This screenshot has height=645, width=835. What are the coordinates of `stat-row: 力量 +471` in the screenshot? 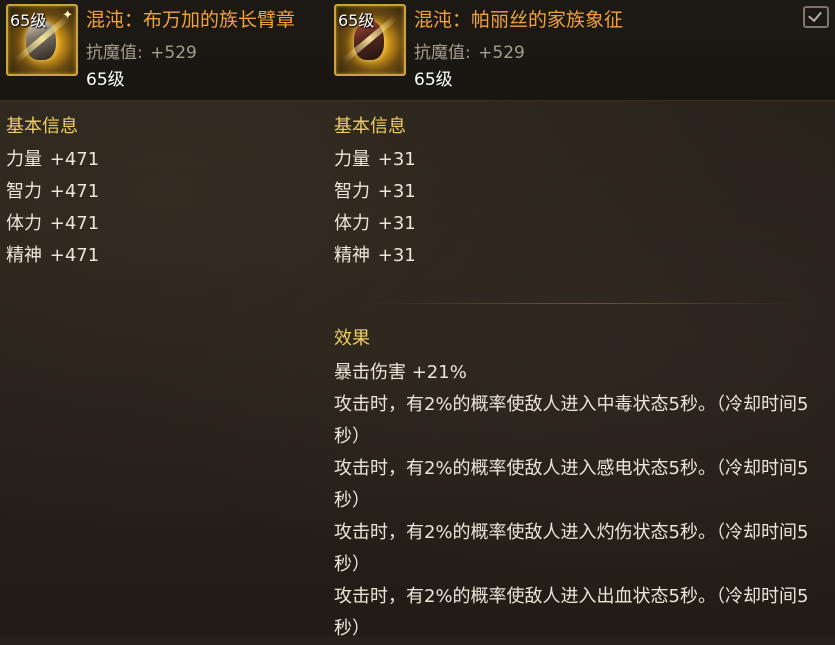 It's located at (52, 161).